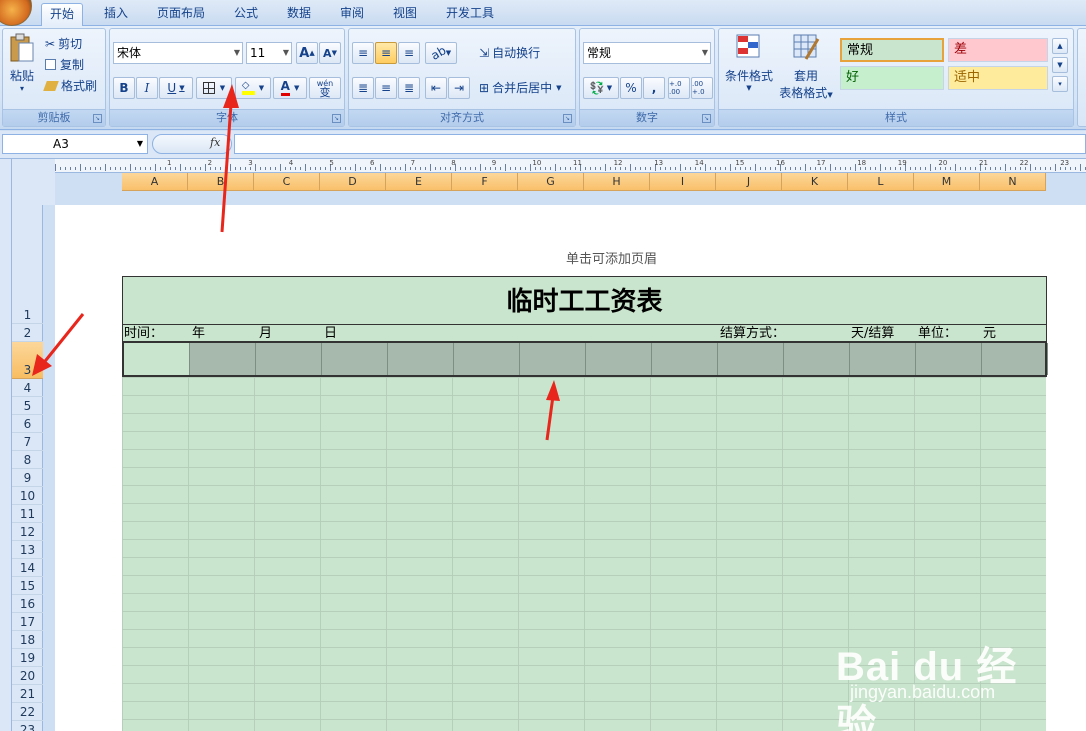 The height and width of the screenshot is (731, 1086). What do you see at coordinates (336, 118) in the screenshot?
I see `font-launcher-icon: ↘` at bounding box center [336, 118].